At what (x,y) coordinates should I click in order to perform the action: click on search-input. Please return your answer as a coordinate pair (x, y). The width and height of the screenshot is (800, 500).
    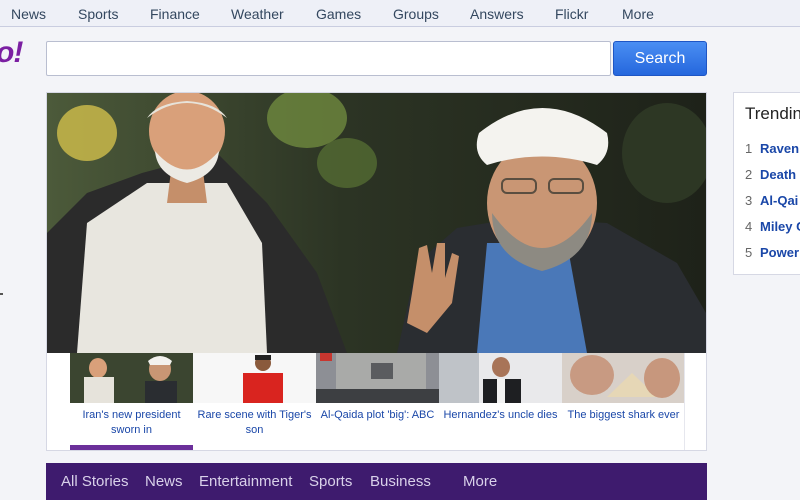
    Looking at the image, I should click on (328, 58).